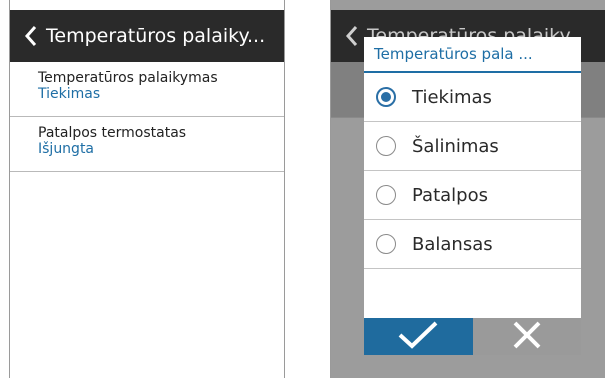  What do you see at coordinates (147, 144) in the screenshot?
I see `setting-room-thermostat: Patalpos termostatas Išjungta` at bounding box center [147, 144].